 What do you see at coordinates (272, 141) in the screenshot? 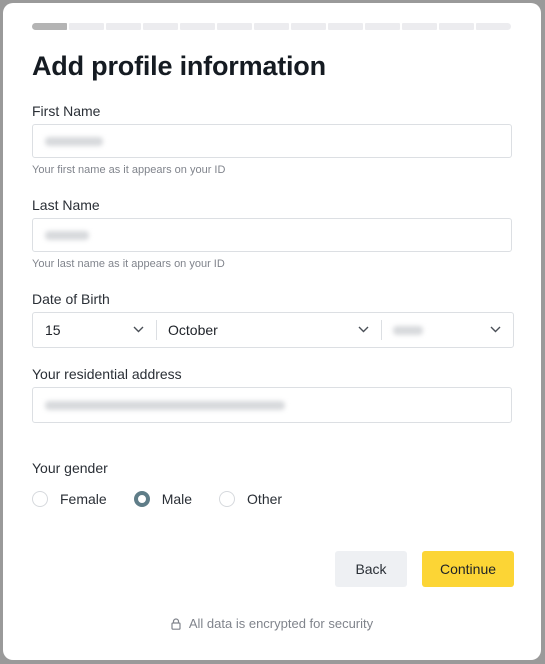
I see `first-name-field` at bounding box center [272, 141].